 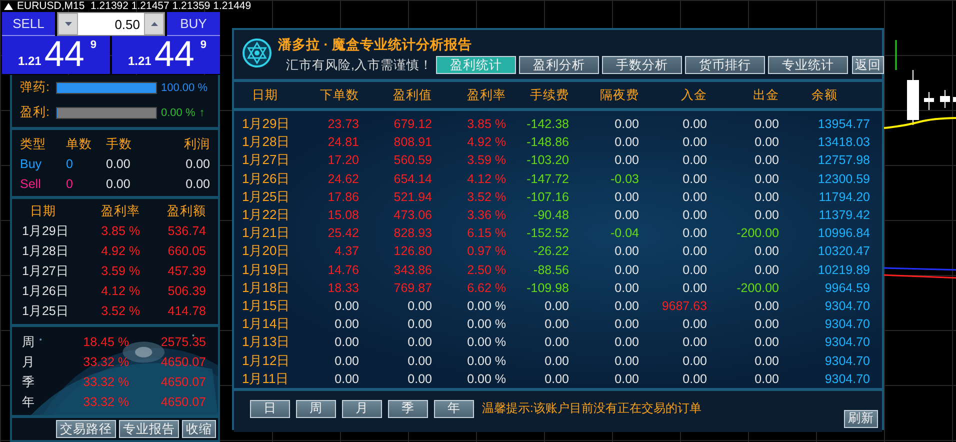 I want to click on table-cell-text: 679.12, so click(x=412, y=124).